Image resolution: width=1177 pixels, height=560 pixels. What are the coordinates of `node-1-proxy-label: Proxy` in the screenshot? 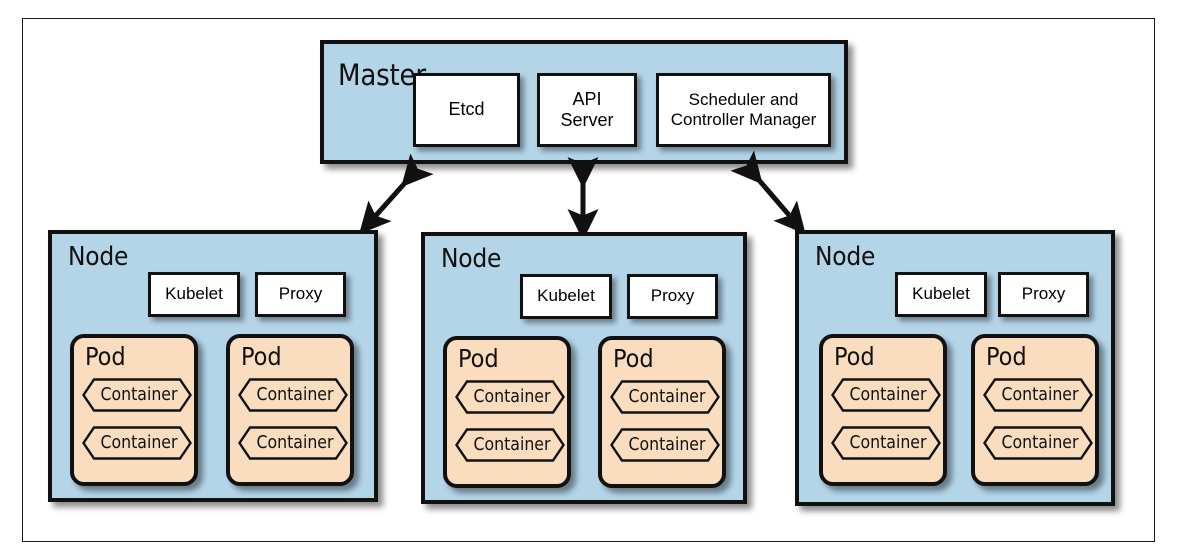 It's located at (300, 294).